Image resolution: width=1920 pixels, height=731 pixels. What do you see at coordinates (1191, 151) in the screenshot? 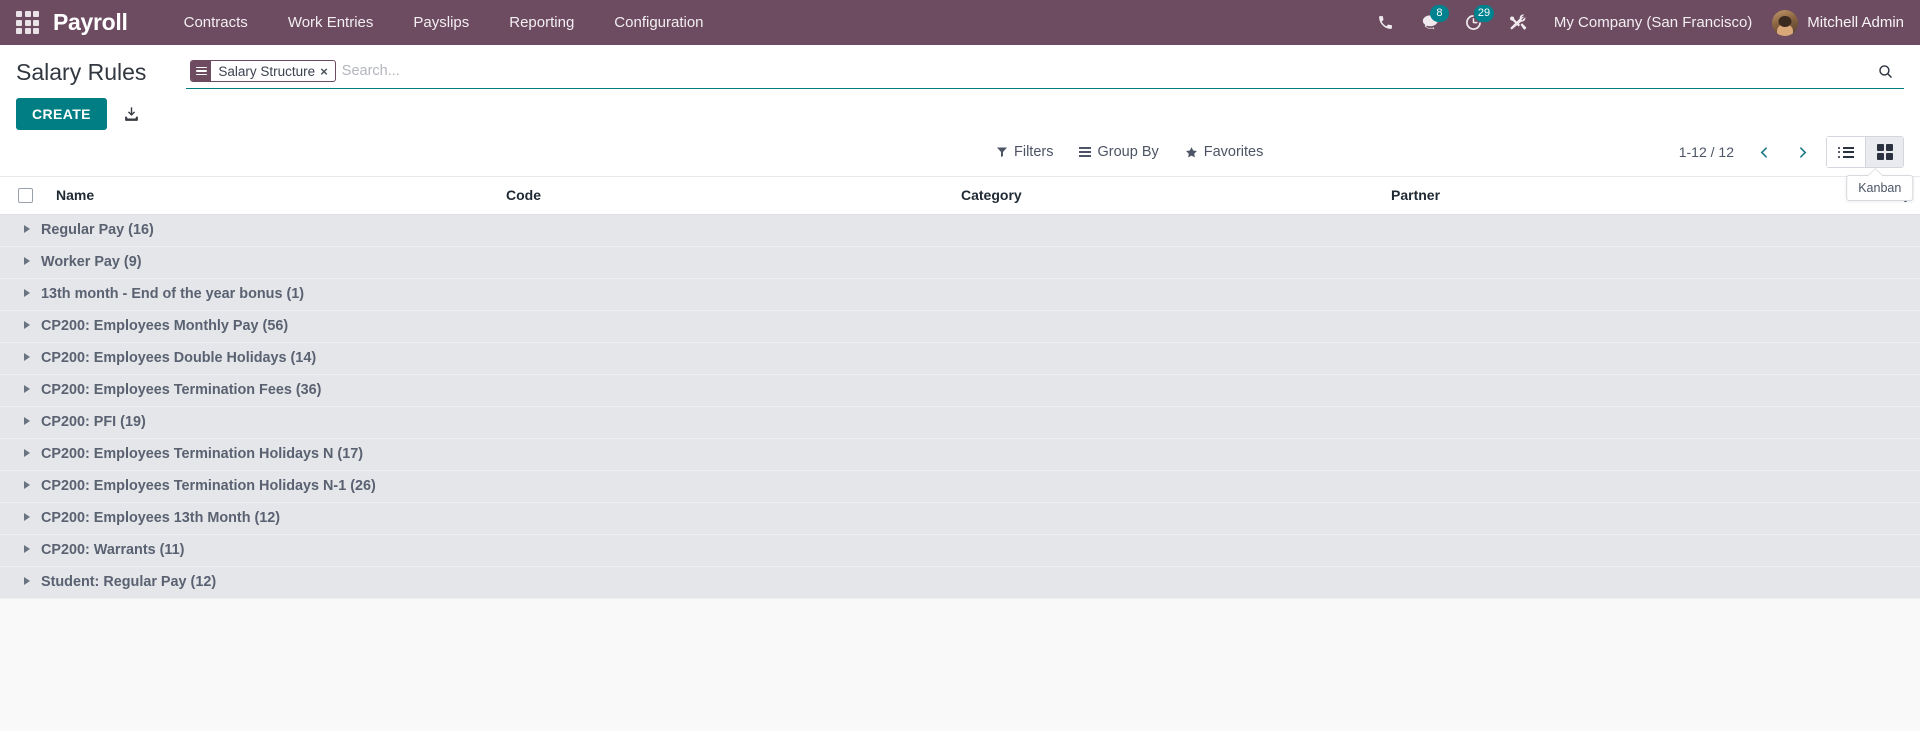
I see `star-icon` at bounding box center [1191, 151].